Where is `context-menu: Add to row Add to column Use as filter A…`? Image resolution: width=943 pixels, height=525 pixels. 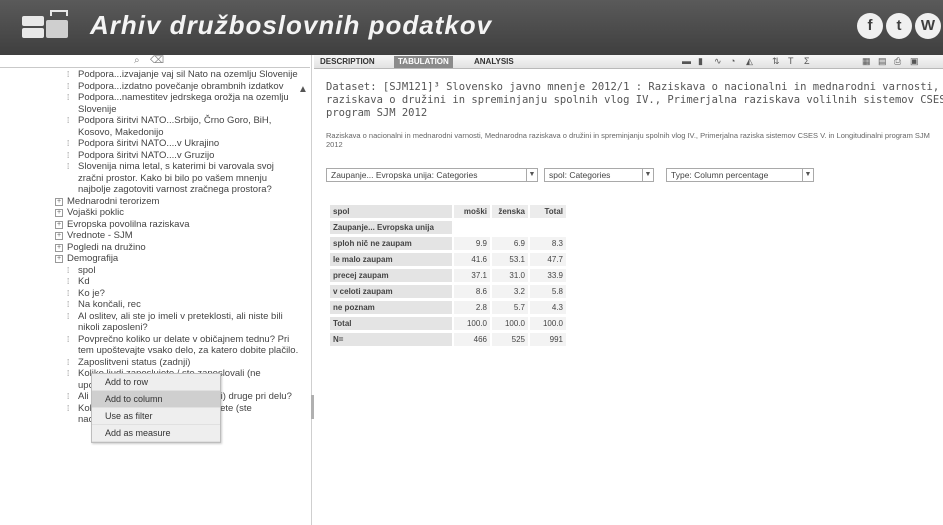 context-menu: Add to row Add to column Use as filter A… is located at coordinates (156, 408).